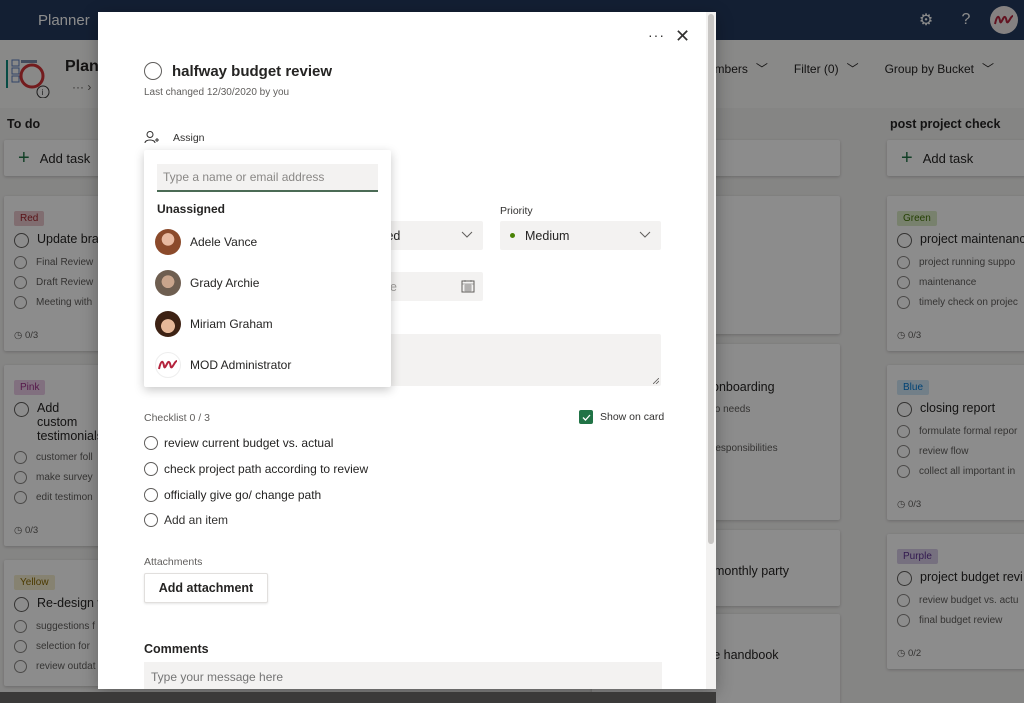  I want to click on calendar-icon, so click(468, 286).